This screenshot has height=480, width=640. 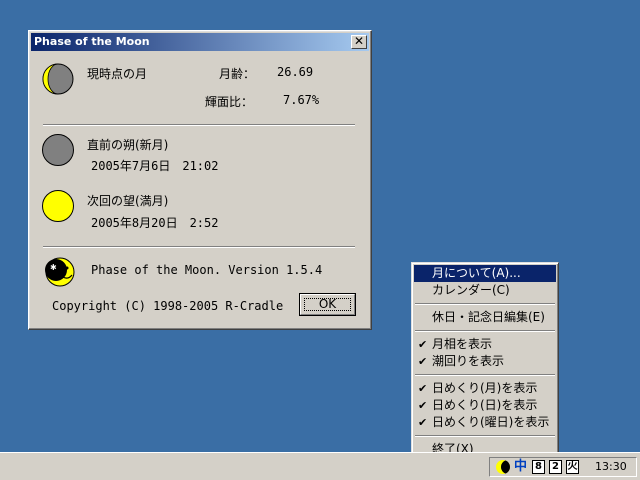 I want to click on previous-new-moon-label: 直前の朔(新月), so click(x=128, y=145).